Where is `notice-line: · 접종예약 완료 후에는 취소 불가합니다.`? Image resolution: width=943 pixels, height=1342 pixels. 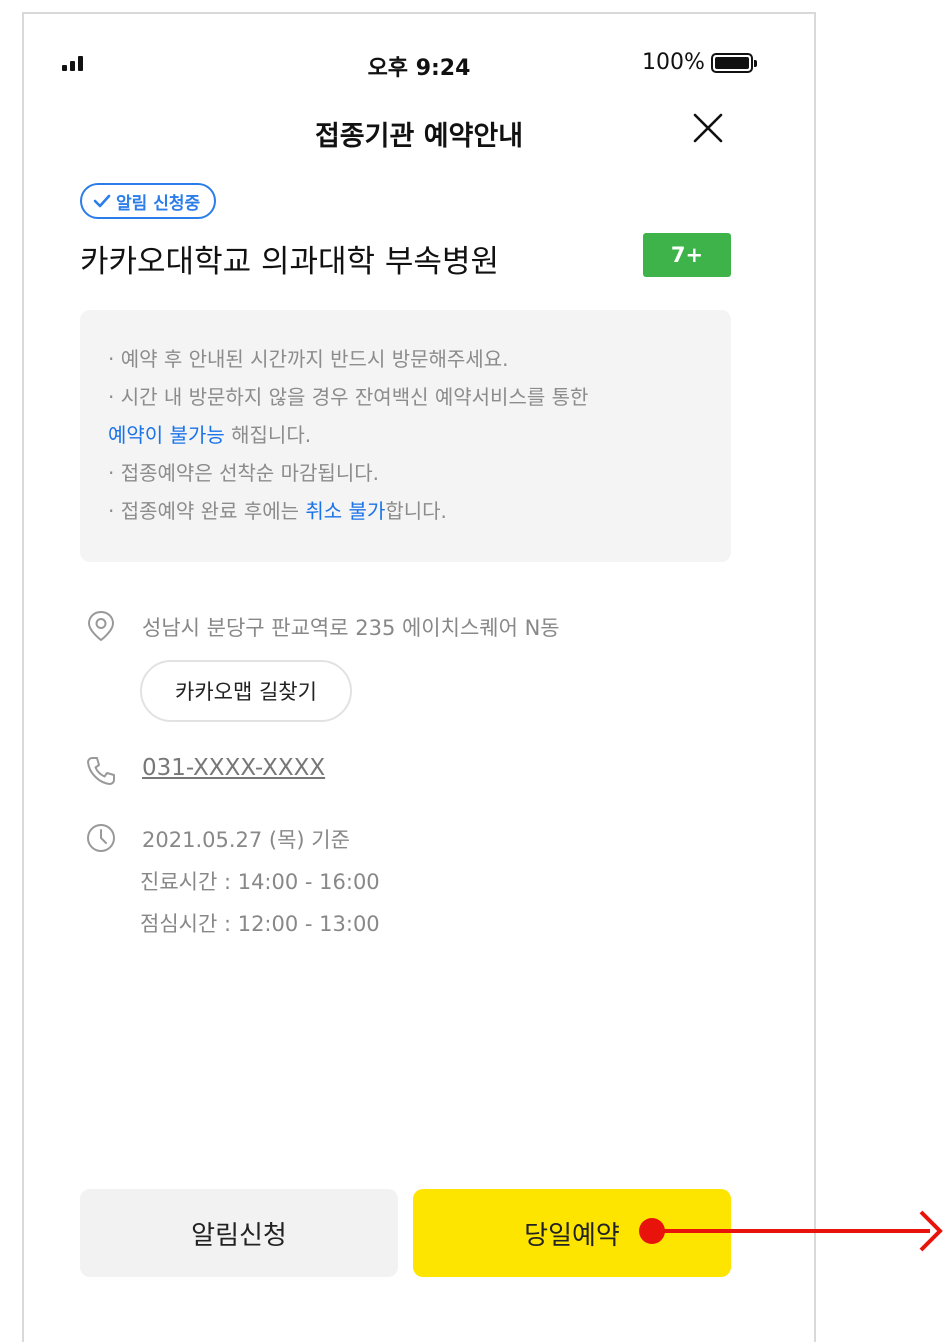
notice-line: · 접종예약 완료 후에는 취소 불가합니다. is located at coordinates (404, 511).